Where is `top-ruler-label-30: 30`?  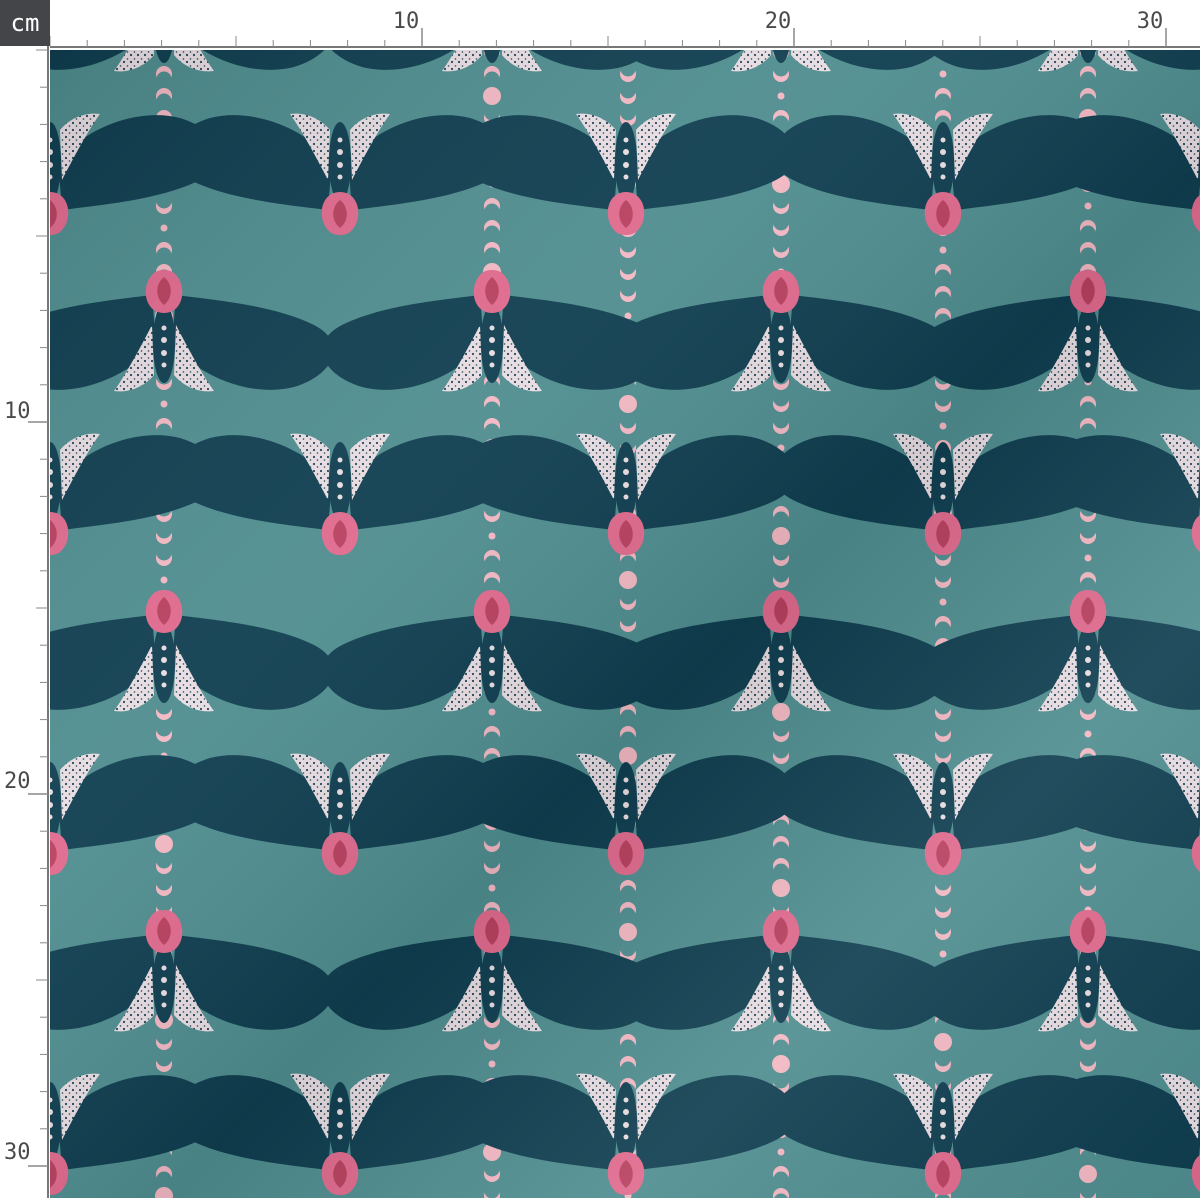 top-ruler-label-30: 30 is located at coordinates (1150, 21).